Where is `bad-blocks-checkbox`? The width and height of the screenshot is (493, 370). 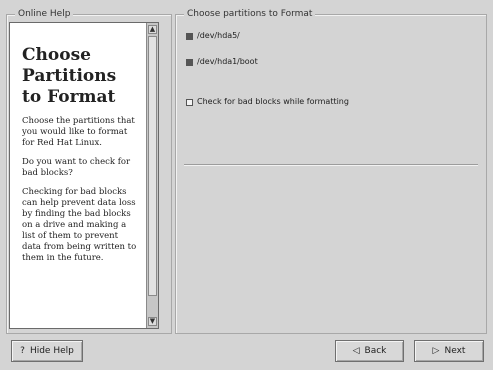 bad-blocks-checkbox is located at coordinates (189, 102).